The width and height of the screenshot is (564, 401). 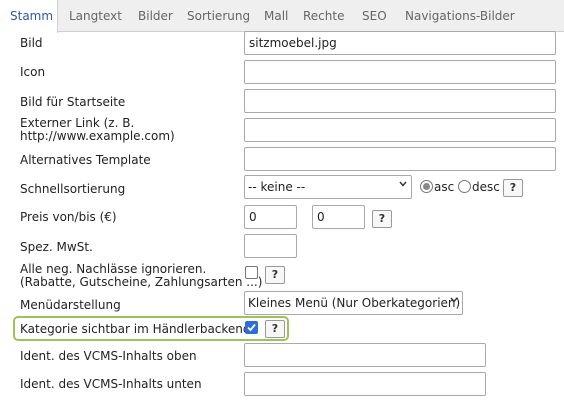 What do you see at coordinates (328, 187) in the screenshot?
I see `schnellsortierung-select: -- keine --` at bounding box center [328, 187].